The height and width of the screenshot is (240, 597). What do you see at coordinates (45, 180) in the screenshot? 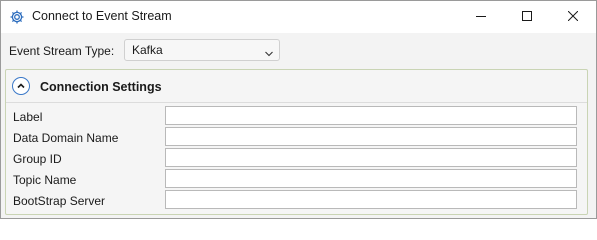
I see `topic-name-field-label: Topic Name` at bounding box center [45, 180].